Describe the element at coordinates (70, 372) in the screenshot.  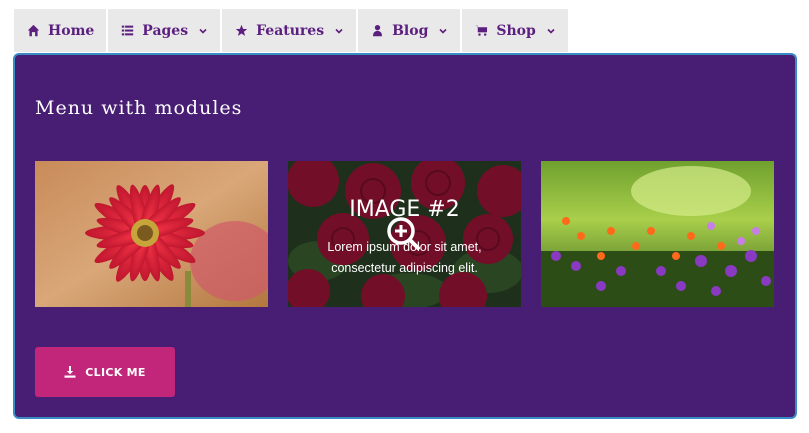
I see `download-icon` at that location.